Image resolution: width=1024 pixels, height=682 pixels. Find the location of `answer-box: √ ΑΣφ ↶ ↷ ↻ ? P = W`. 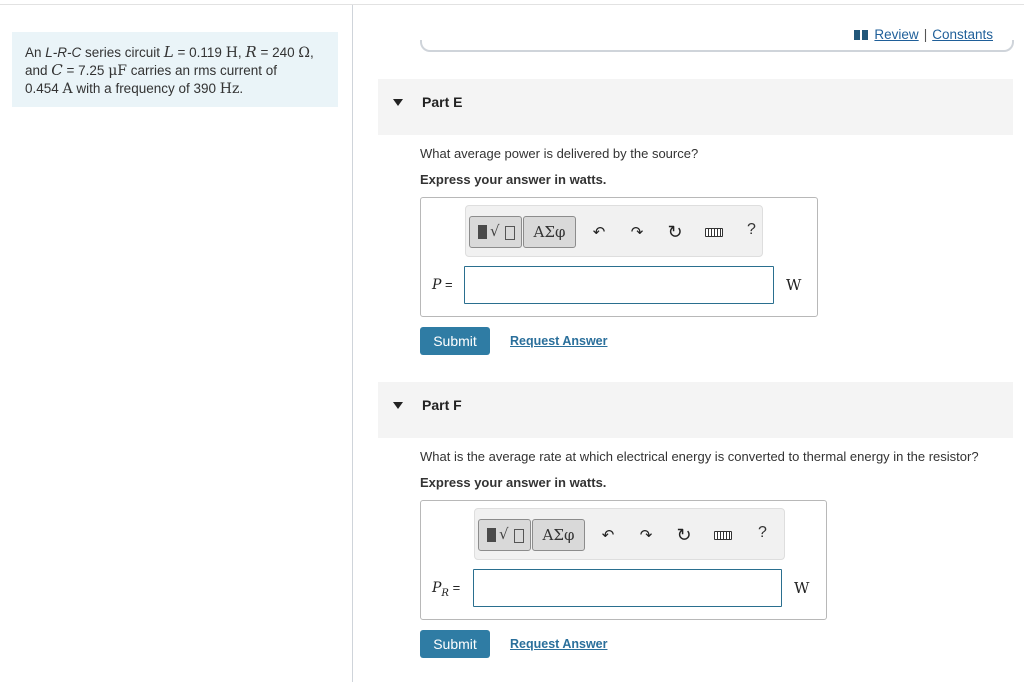

answer-box: √ ΑΣφ ↶ ↷ ↻ ? P = W is located at coordinates (619, 257).